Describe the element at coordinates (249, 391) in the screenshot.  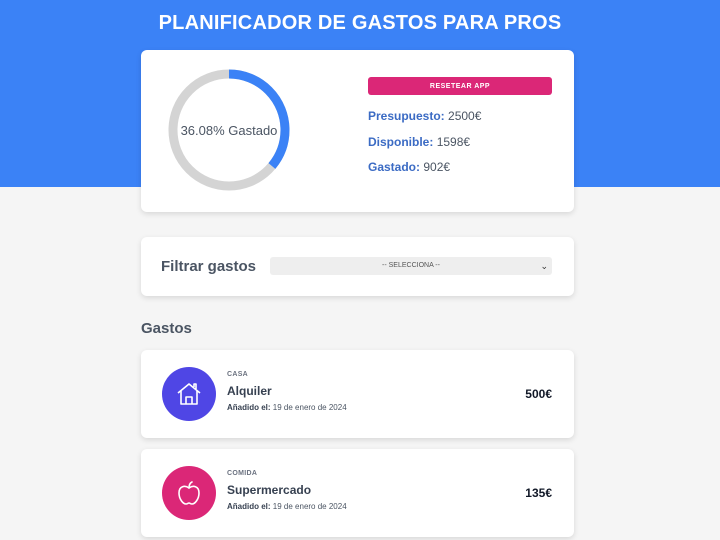
I see `expense-name: Alquiler` at that location.